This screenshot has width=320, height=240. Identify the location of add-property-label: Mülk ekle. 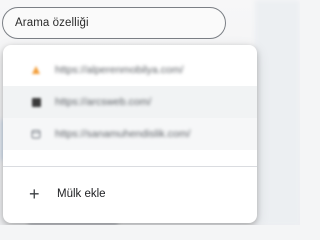
(81, 194).